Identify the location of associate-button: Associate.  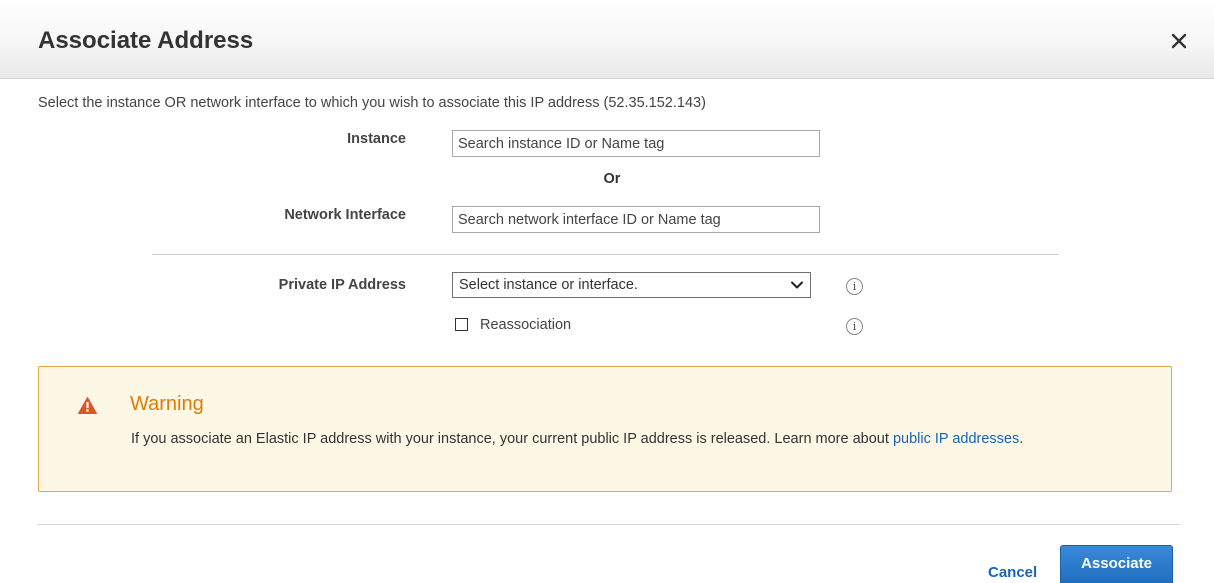
(1116, 564).